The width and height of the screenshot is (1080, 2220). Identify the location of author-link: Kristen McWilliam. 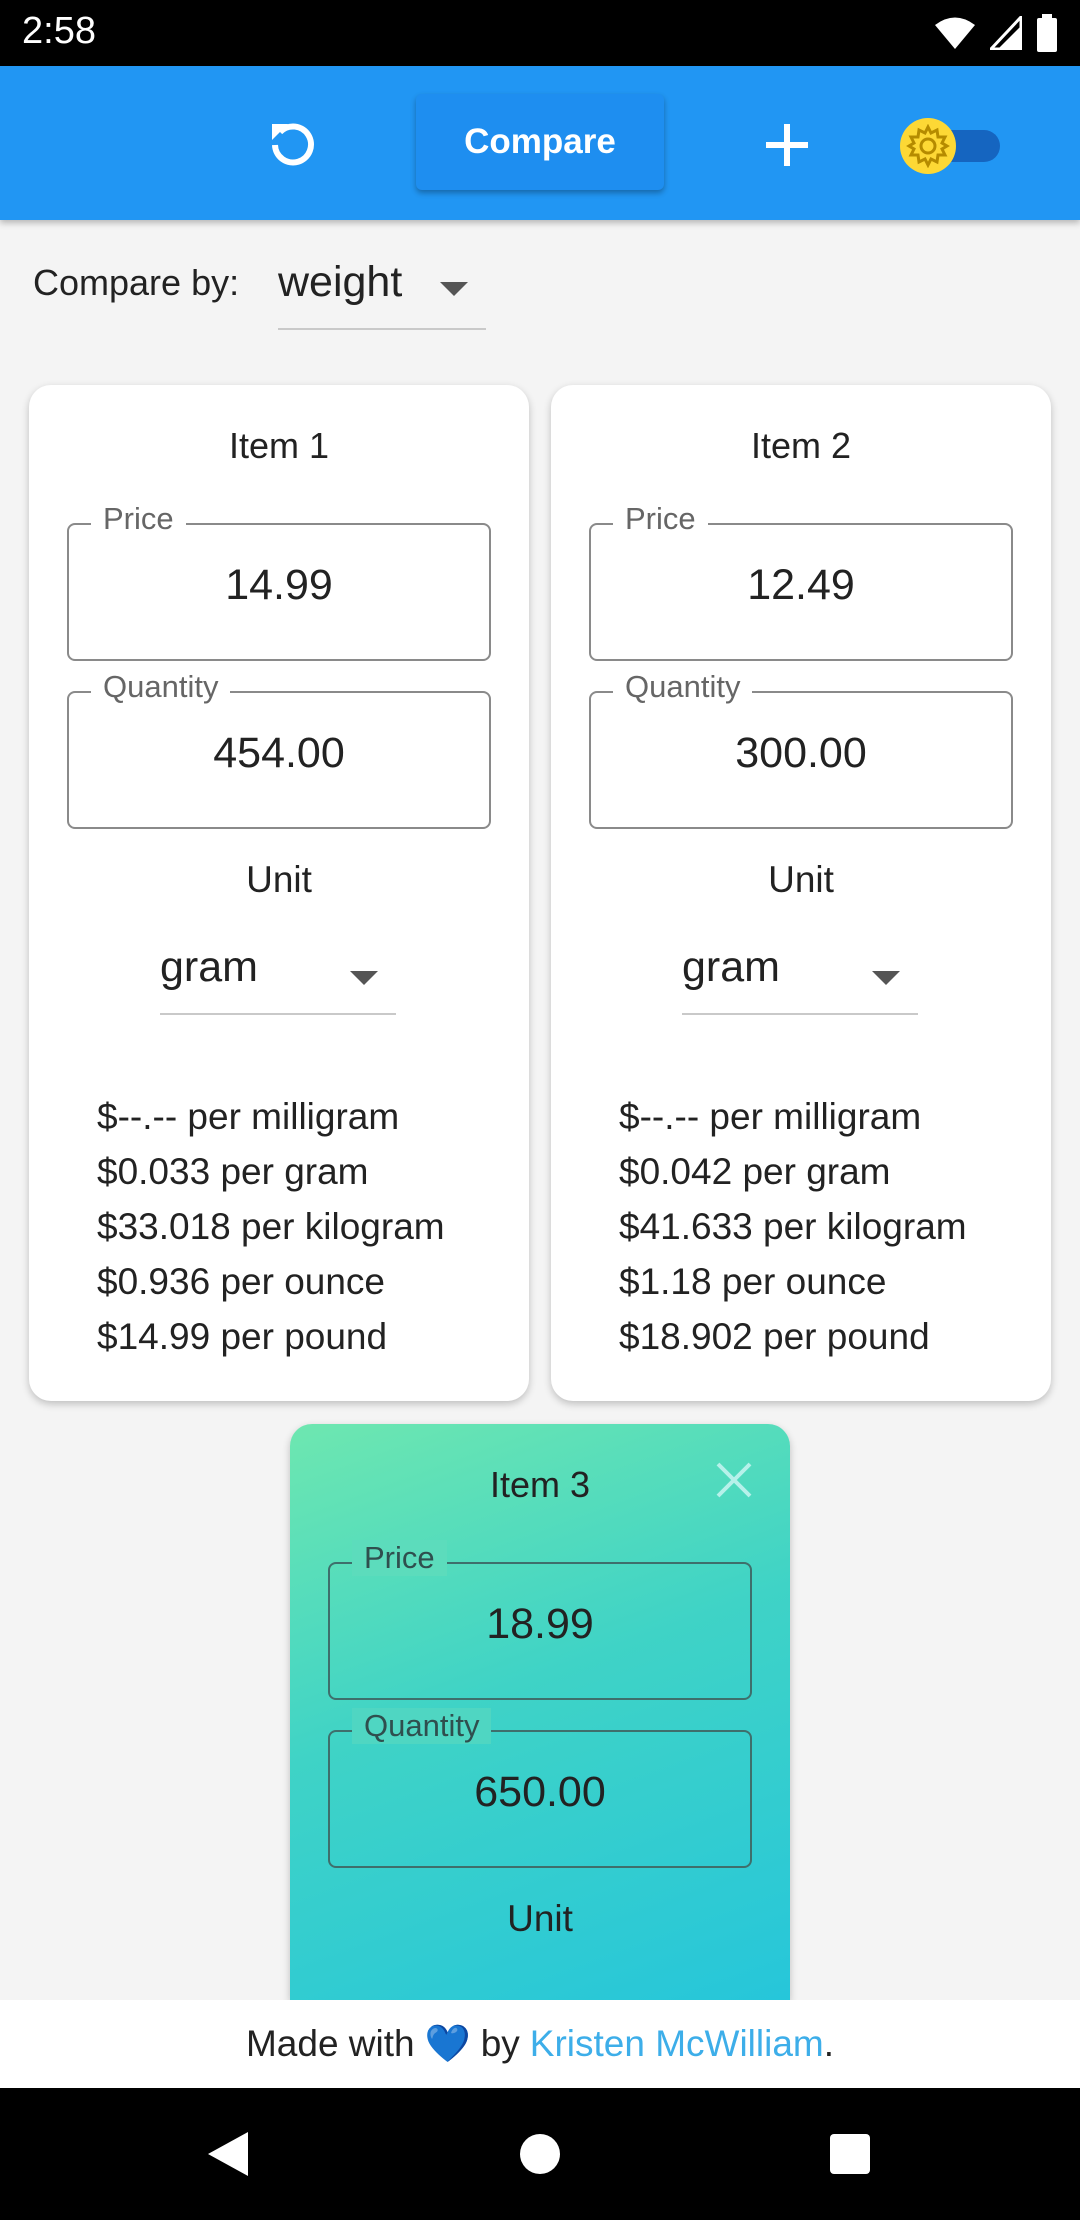
(677, 2044).